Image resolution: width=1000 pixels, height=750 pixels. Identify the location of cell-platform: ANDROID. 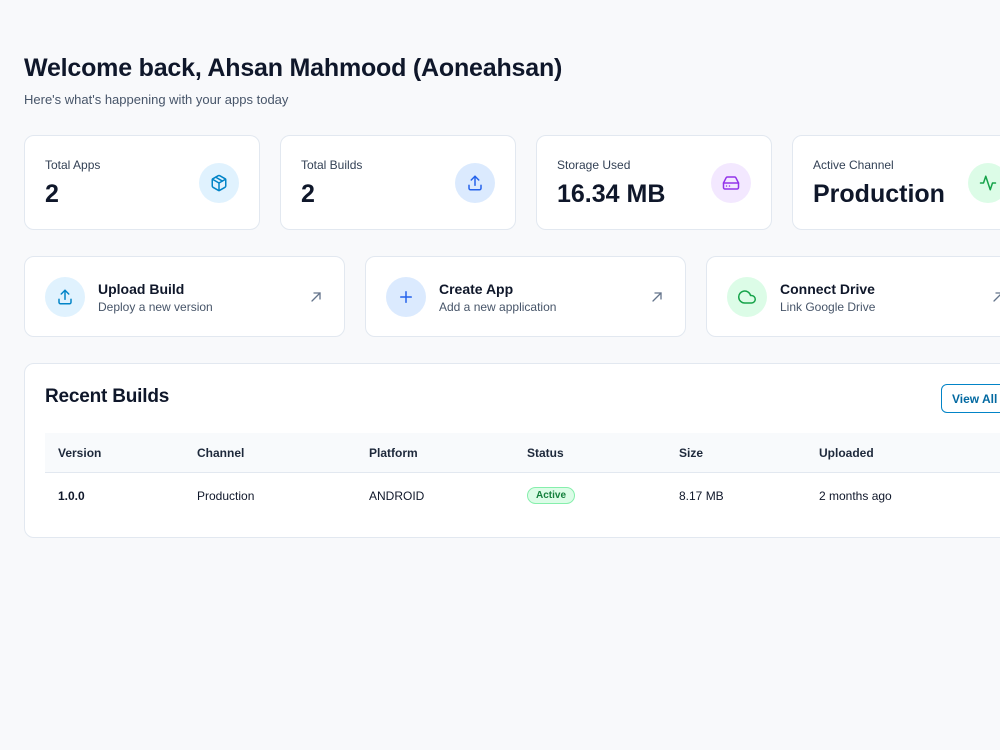
(397, 496).